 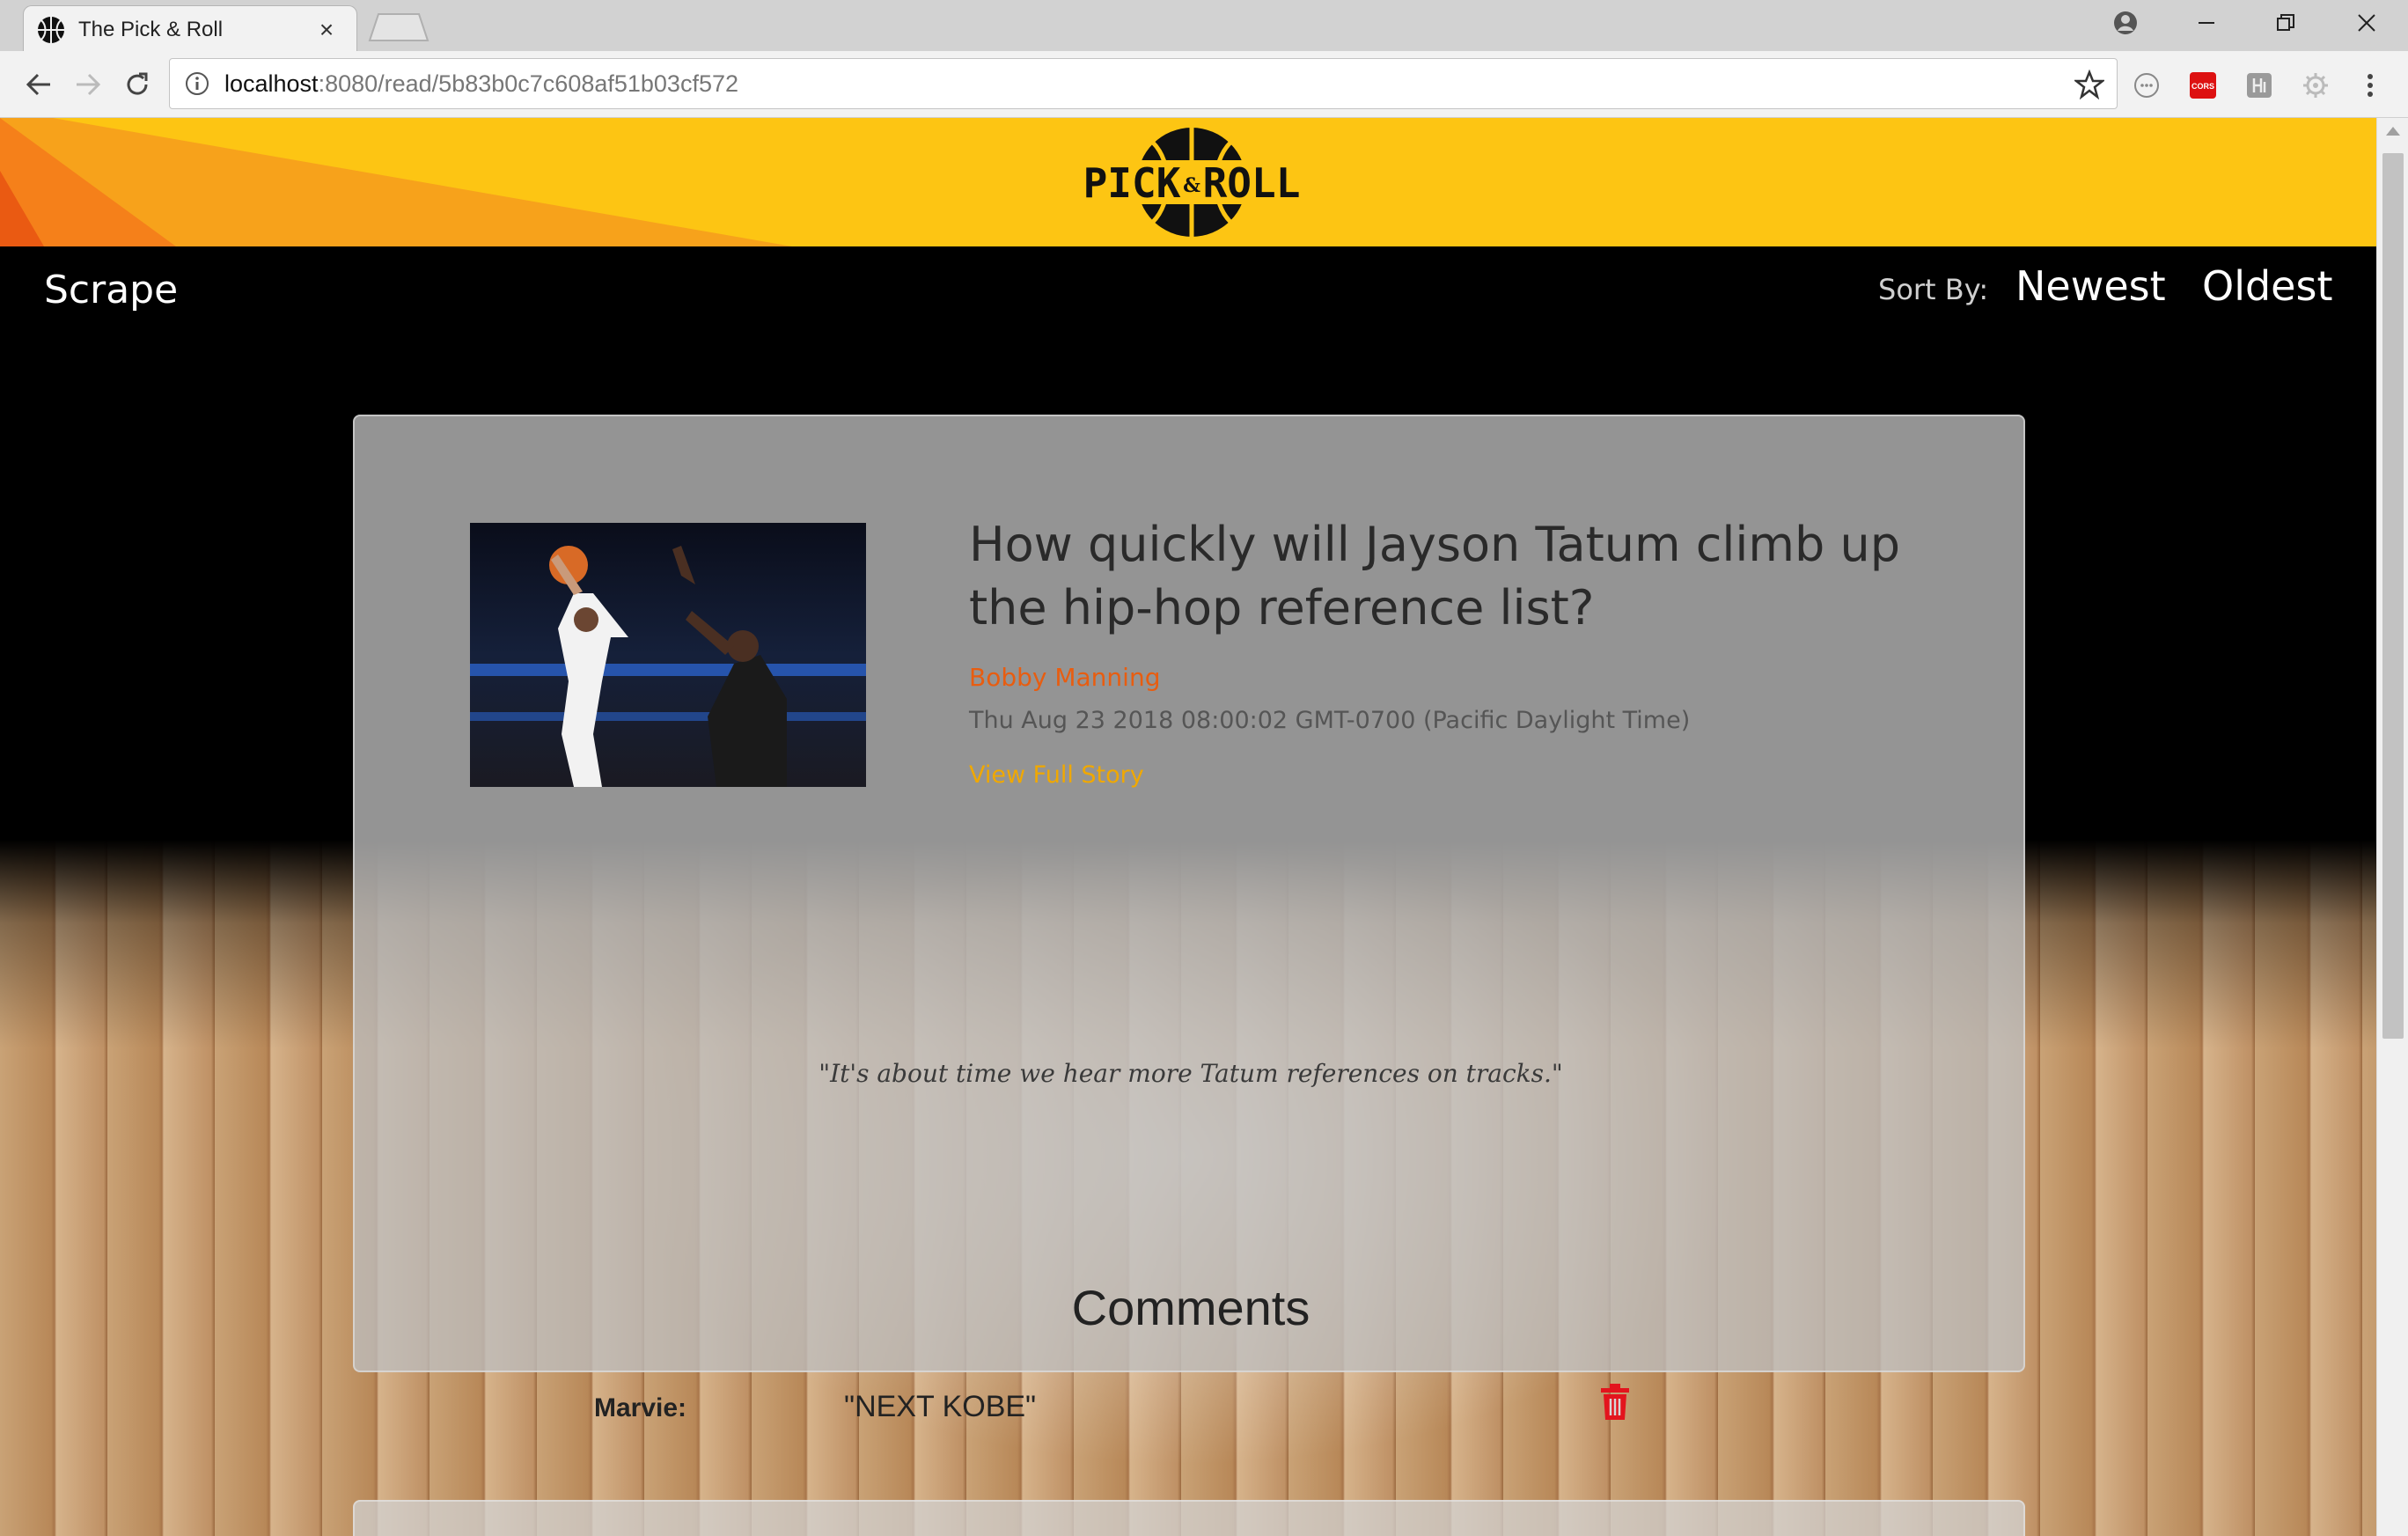 What do you see at coordinates (1252, 183) in the screenshot?
I see `svg-text: ROLL` at bounding box center [1252, 183].